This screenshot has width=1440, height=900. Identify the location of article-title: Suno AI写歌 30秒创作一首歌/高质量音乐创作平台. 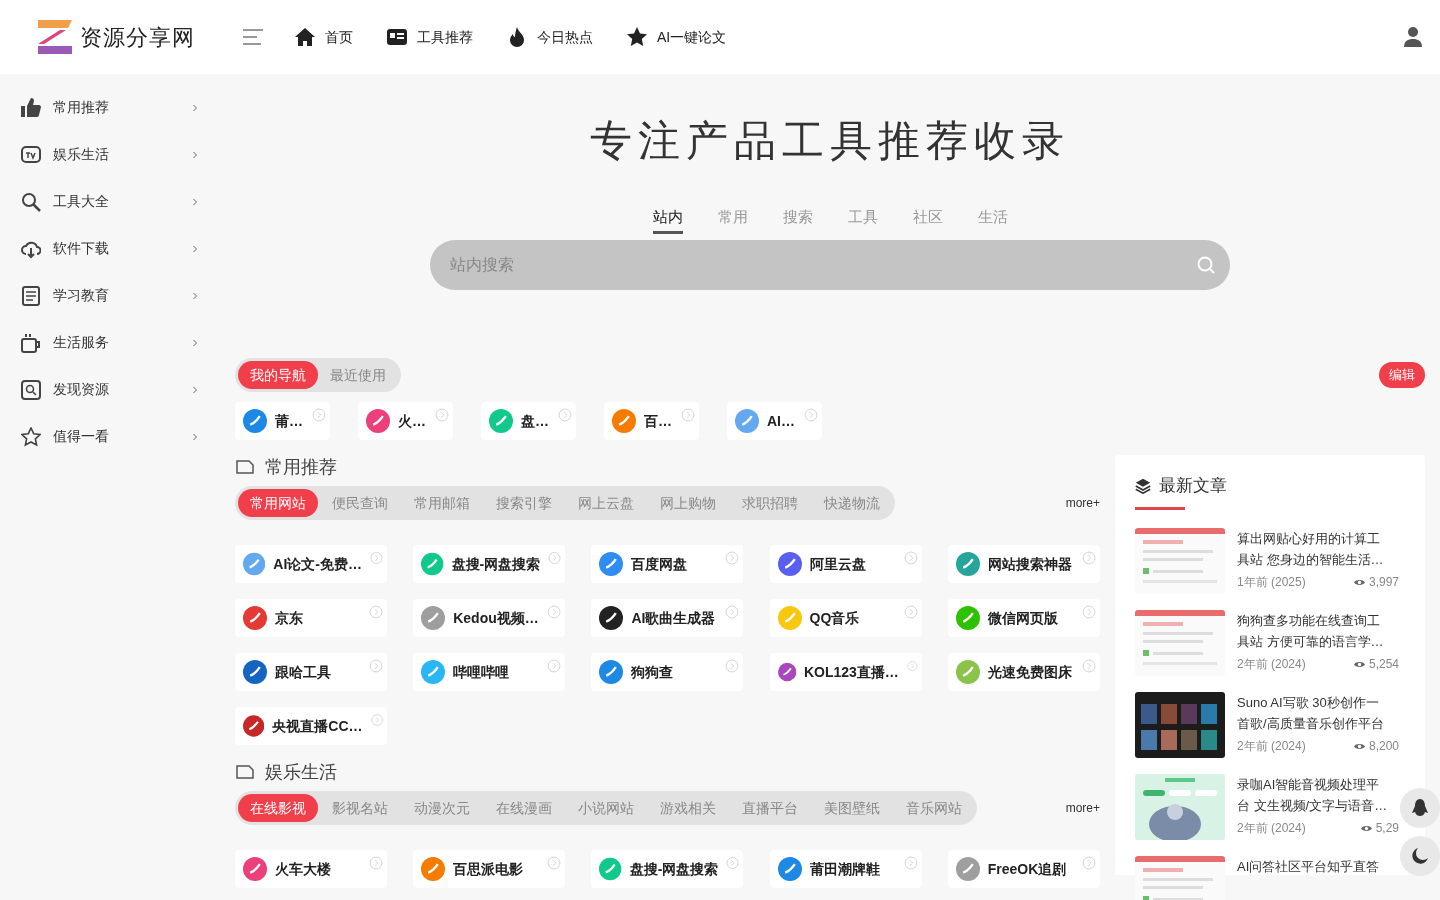
(1314, 713).